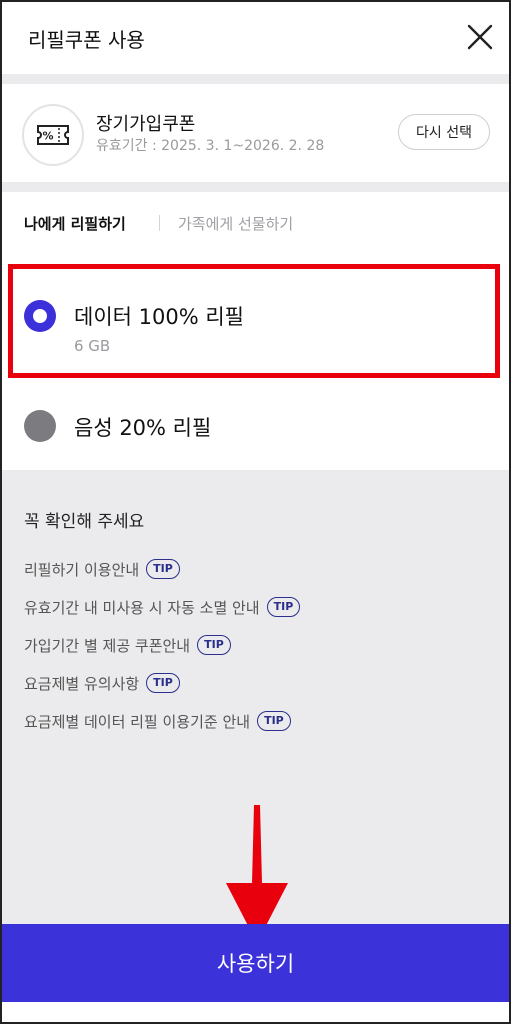 Image resolution: width=511 pixels, height=1024 pixels. Describe the element at coordinates (84, 522) in the screenshot. I see `notice-title: 꼭 확인해 주세요` at that location.